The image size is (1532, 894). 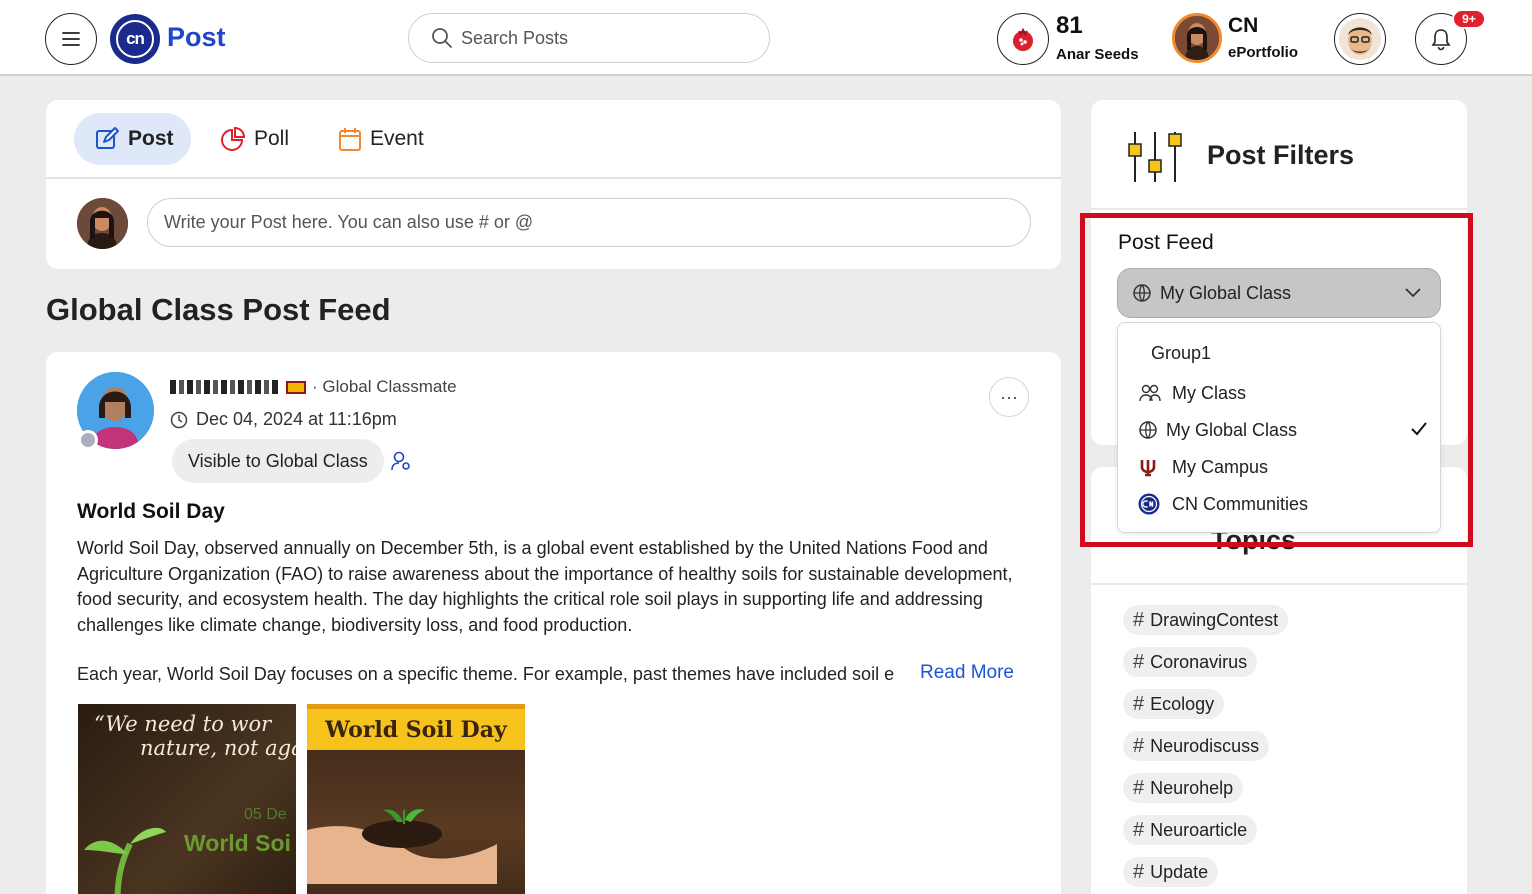 I want to click on eportfolio-avatar, so click(x=1197, y=38).